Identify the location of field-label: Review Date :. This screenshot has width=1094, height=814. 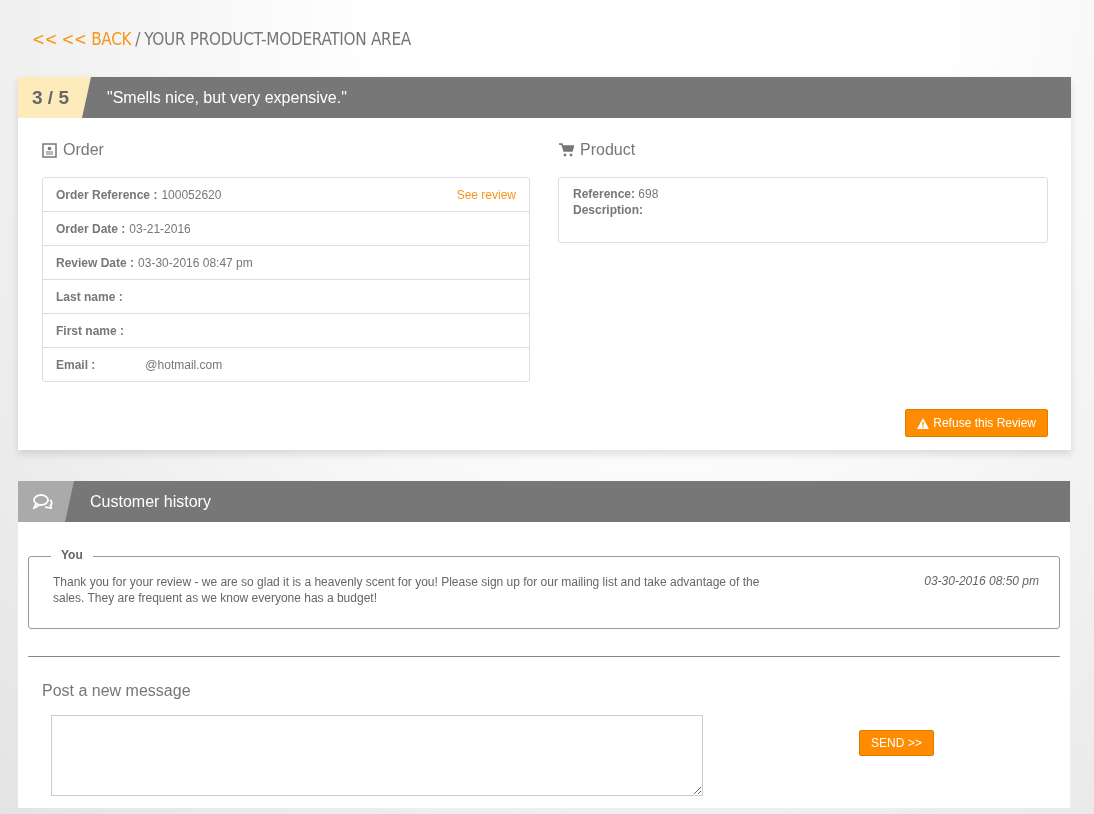
(95, 262).